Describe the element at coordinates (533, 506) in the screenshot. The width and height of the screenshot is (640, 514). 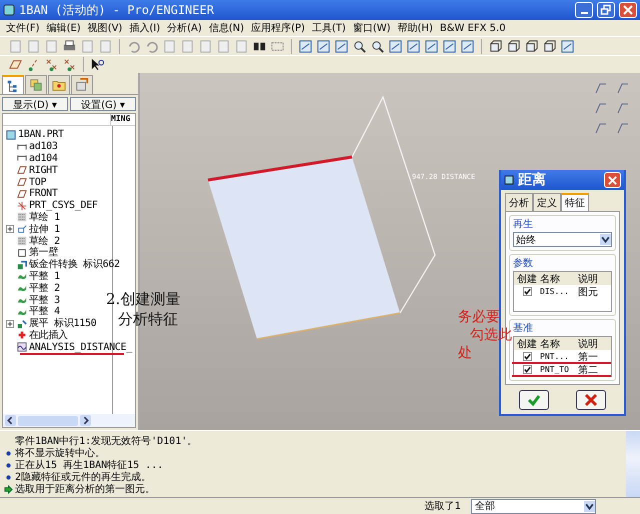
I see `filter-dropdown: 全部` at that location.